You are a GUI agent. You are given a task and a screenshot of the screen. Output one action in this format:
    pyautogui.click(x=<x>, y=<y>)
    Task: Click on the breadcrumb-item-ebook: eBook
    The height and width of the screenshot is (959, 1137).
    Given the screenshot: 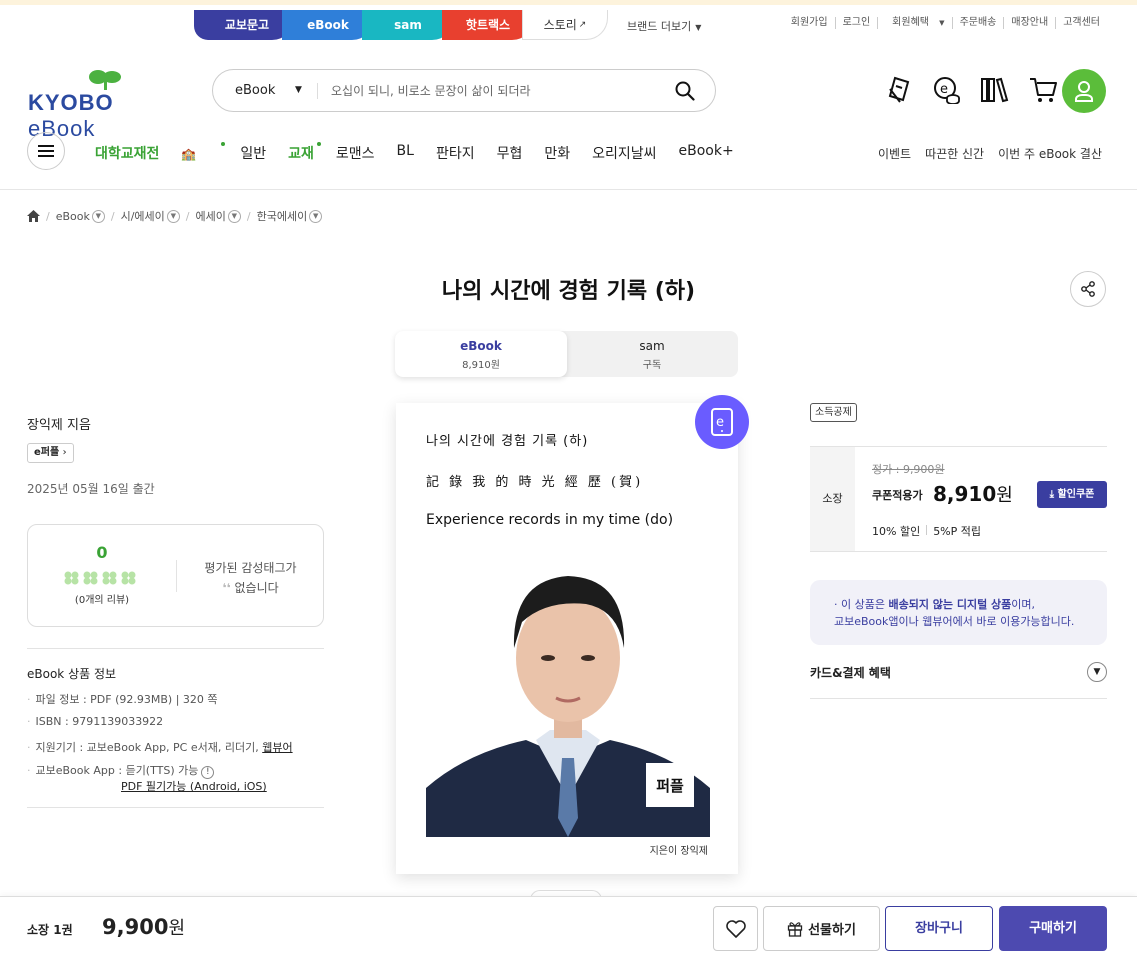 What is the action you would take?
    pyautogui.click(x=73, y=216)
    